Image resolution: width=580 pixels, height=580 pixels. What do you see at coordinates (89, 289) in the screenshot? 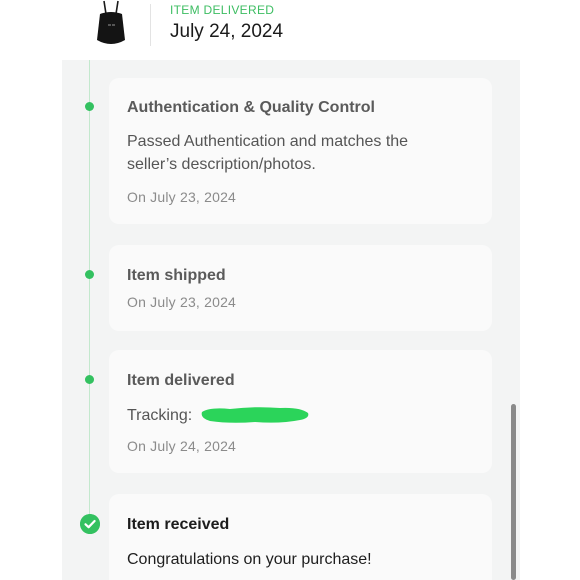
I see `timeline-line` at bounding box center [89, 289].